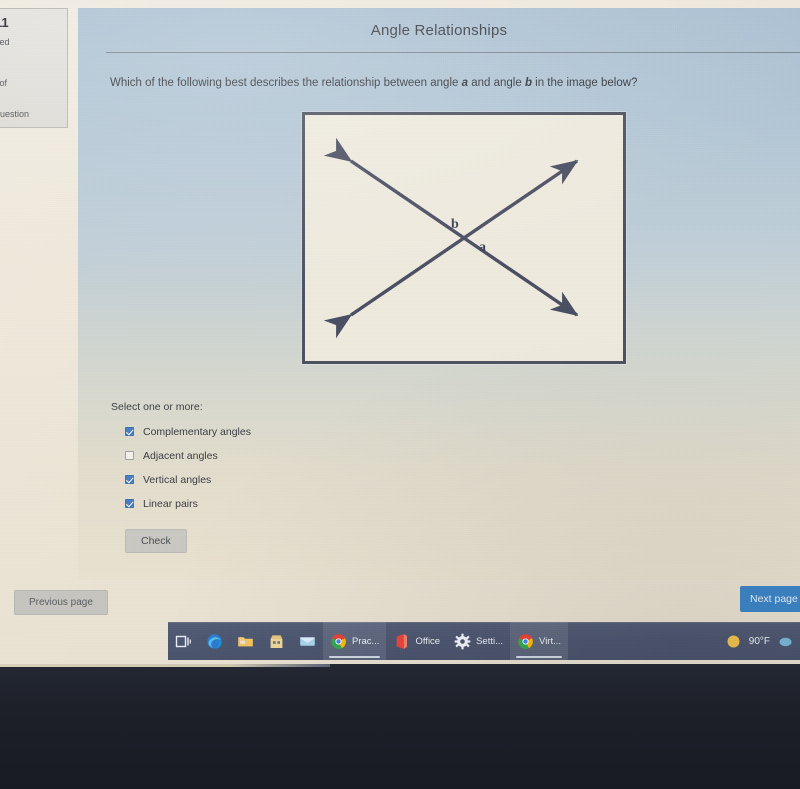  I want to click on flag-question-link: Flag question, so click(30, 114).